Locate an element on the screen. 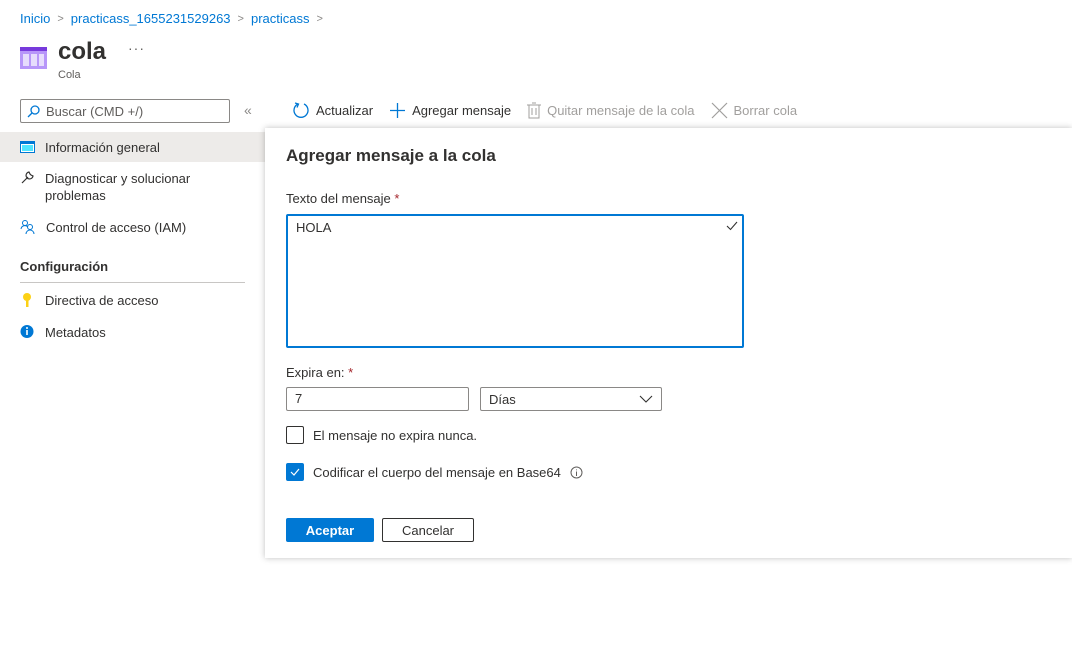 This screenshot has width=1072, height=649. dequeue-message-button: Quitar mensaje de la cola is located at coordinates (611, 110).